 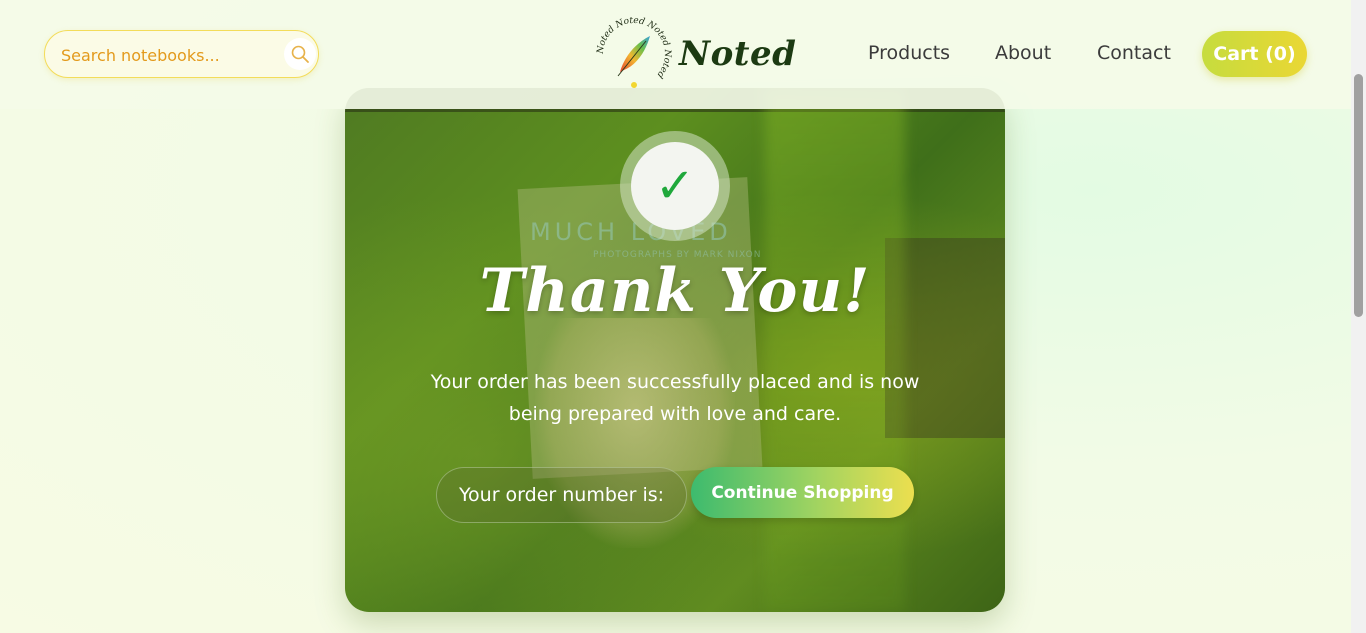 I want to click on logo-wordmark: Noted, so click(x=738, y=54).